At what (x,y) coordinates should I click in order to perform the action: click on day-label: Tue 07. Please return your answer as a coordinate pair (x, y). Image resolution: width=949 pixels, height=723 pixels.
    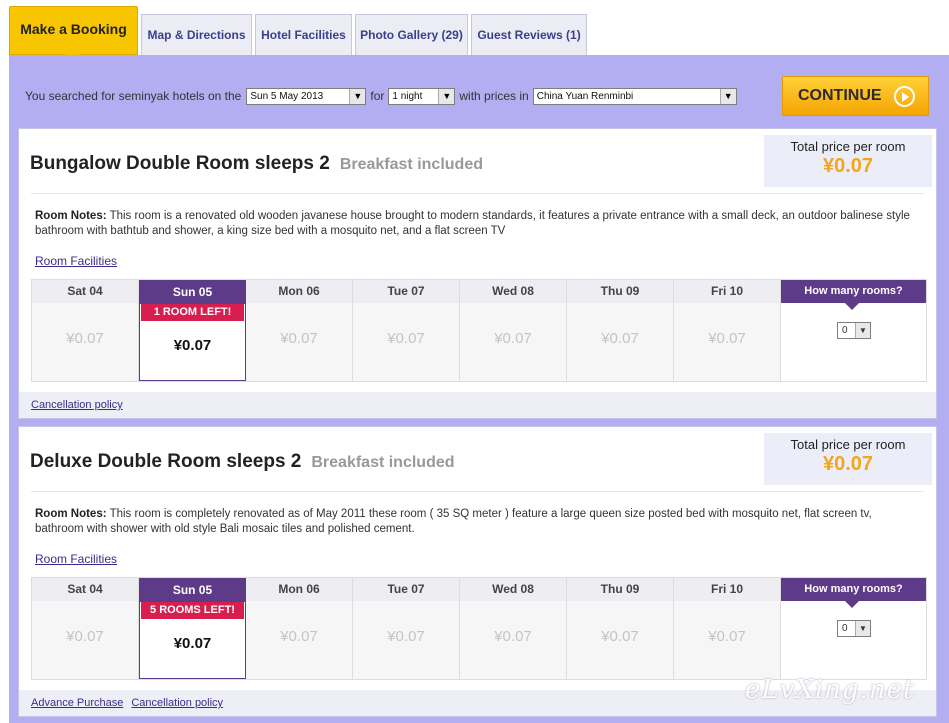
    Looking at the image, I should click on (406, 589).